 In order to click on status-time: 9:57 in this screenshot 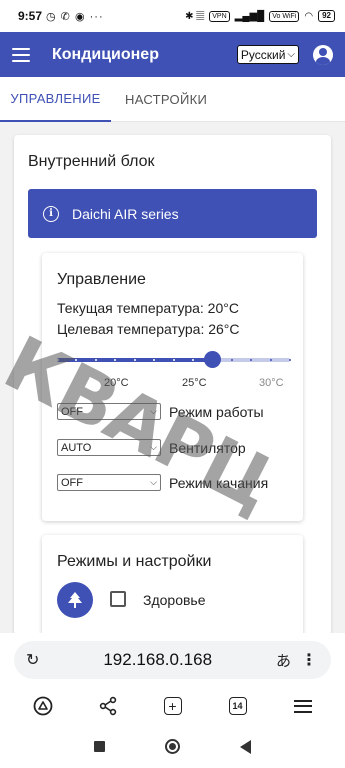, I will do `click(30, 16)`.